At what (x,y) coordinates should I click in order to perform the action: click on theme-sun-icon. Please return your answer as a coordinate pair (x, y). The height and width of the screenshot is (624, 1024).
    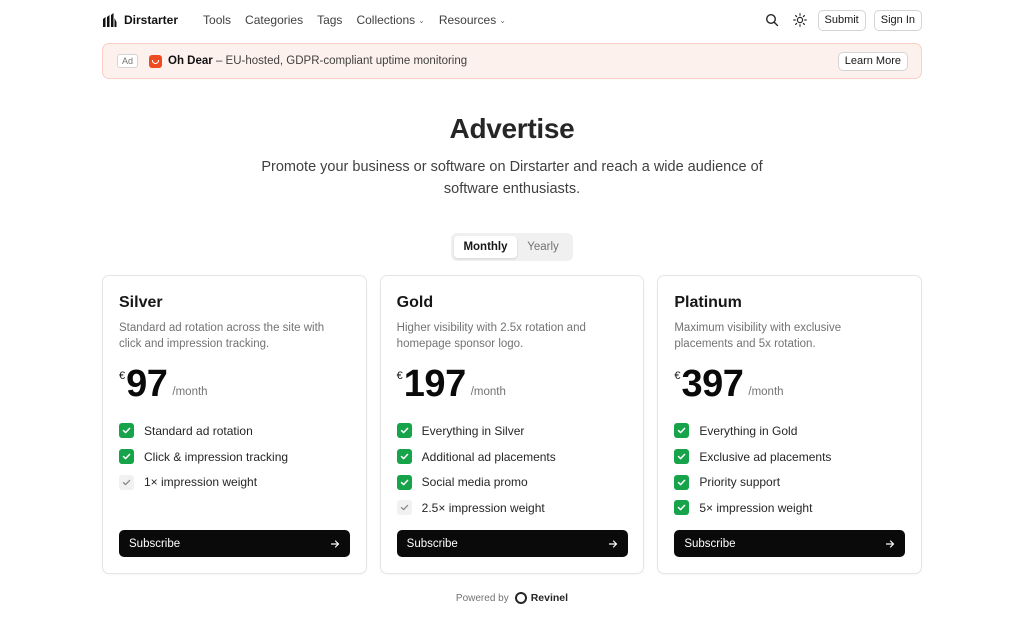
    Looking at the image, I should click on (799, 20).